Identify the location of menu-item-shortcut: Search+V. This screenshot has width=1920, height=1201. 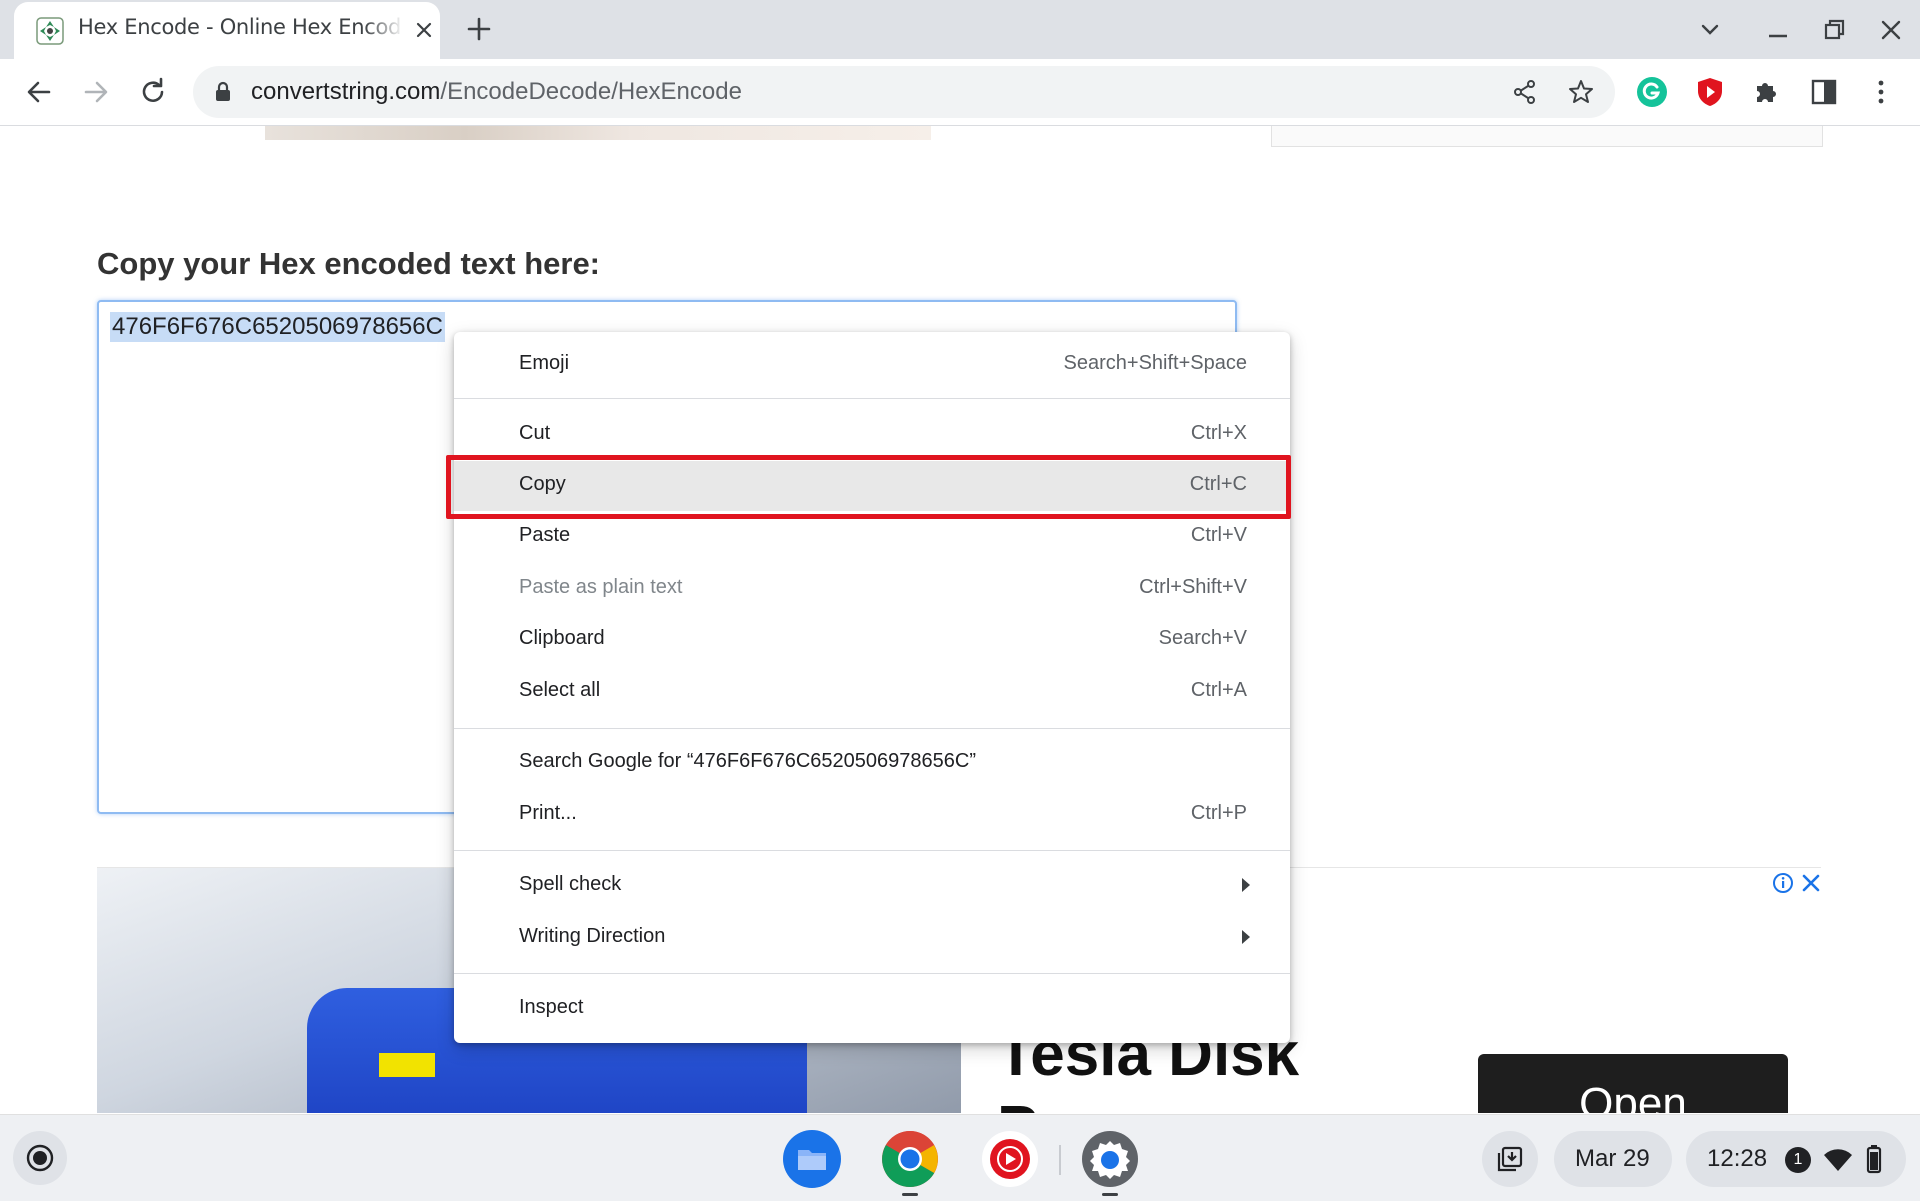
(1202, 638).